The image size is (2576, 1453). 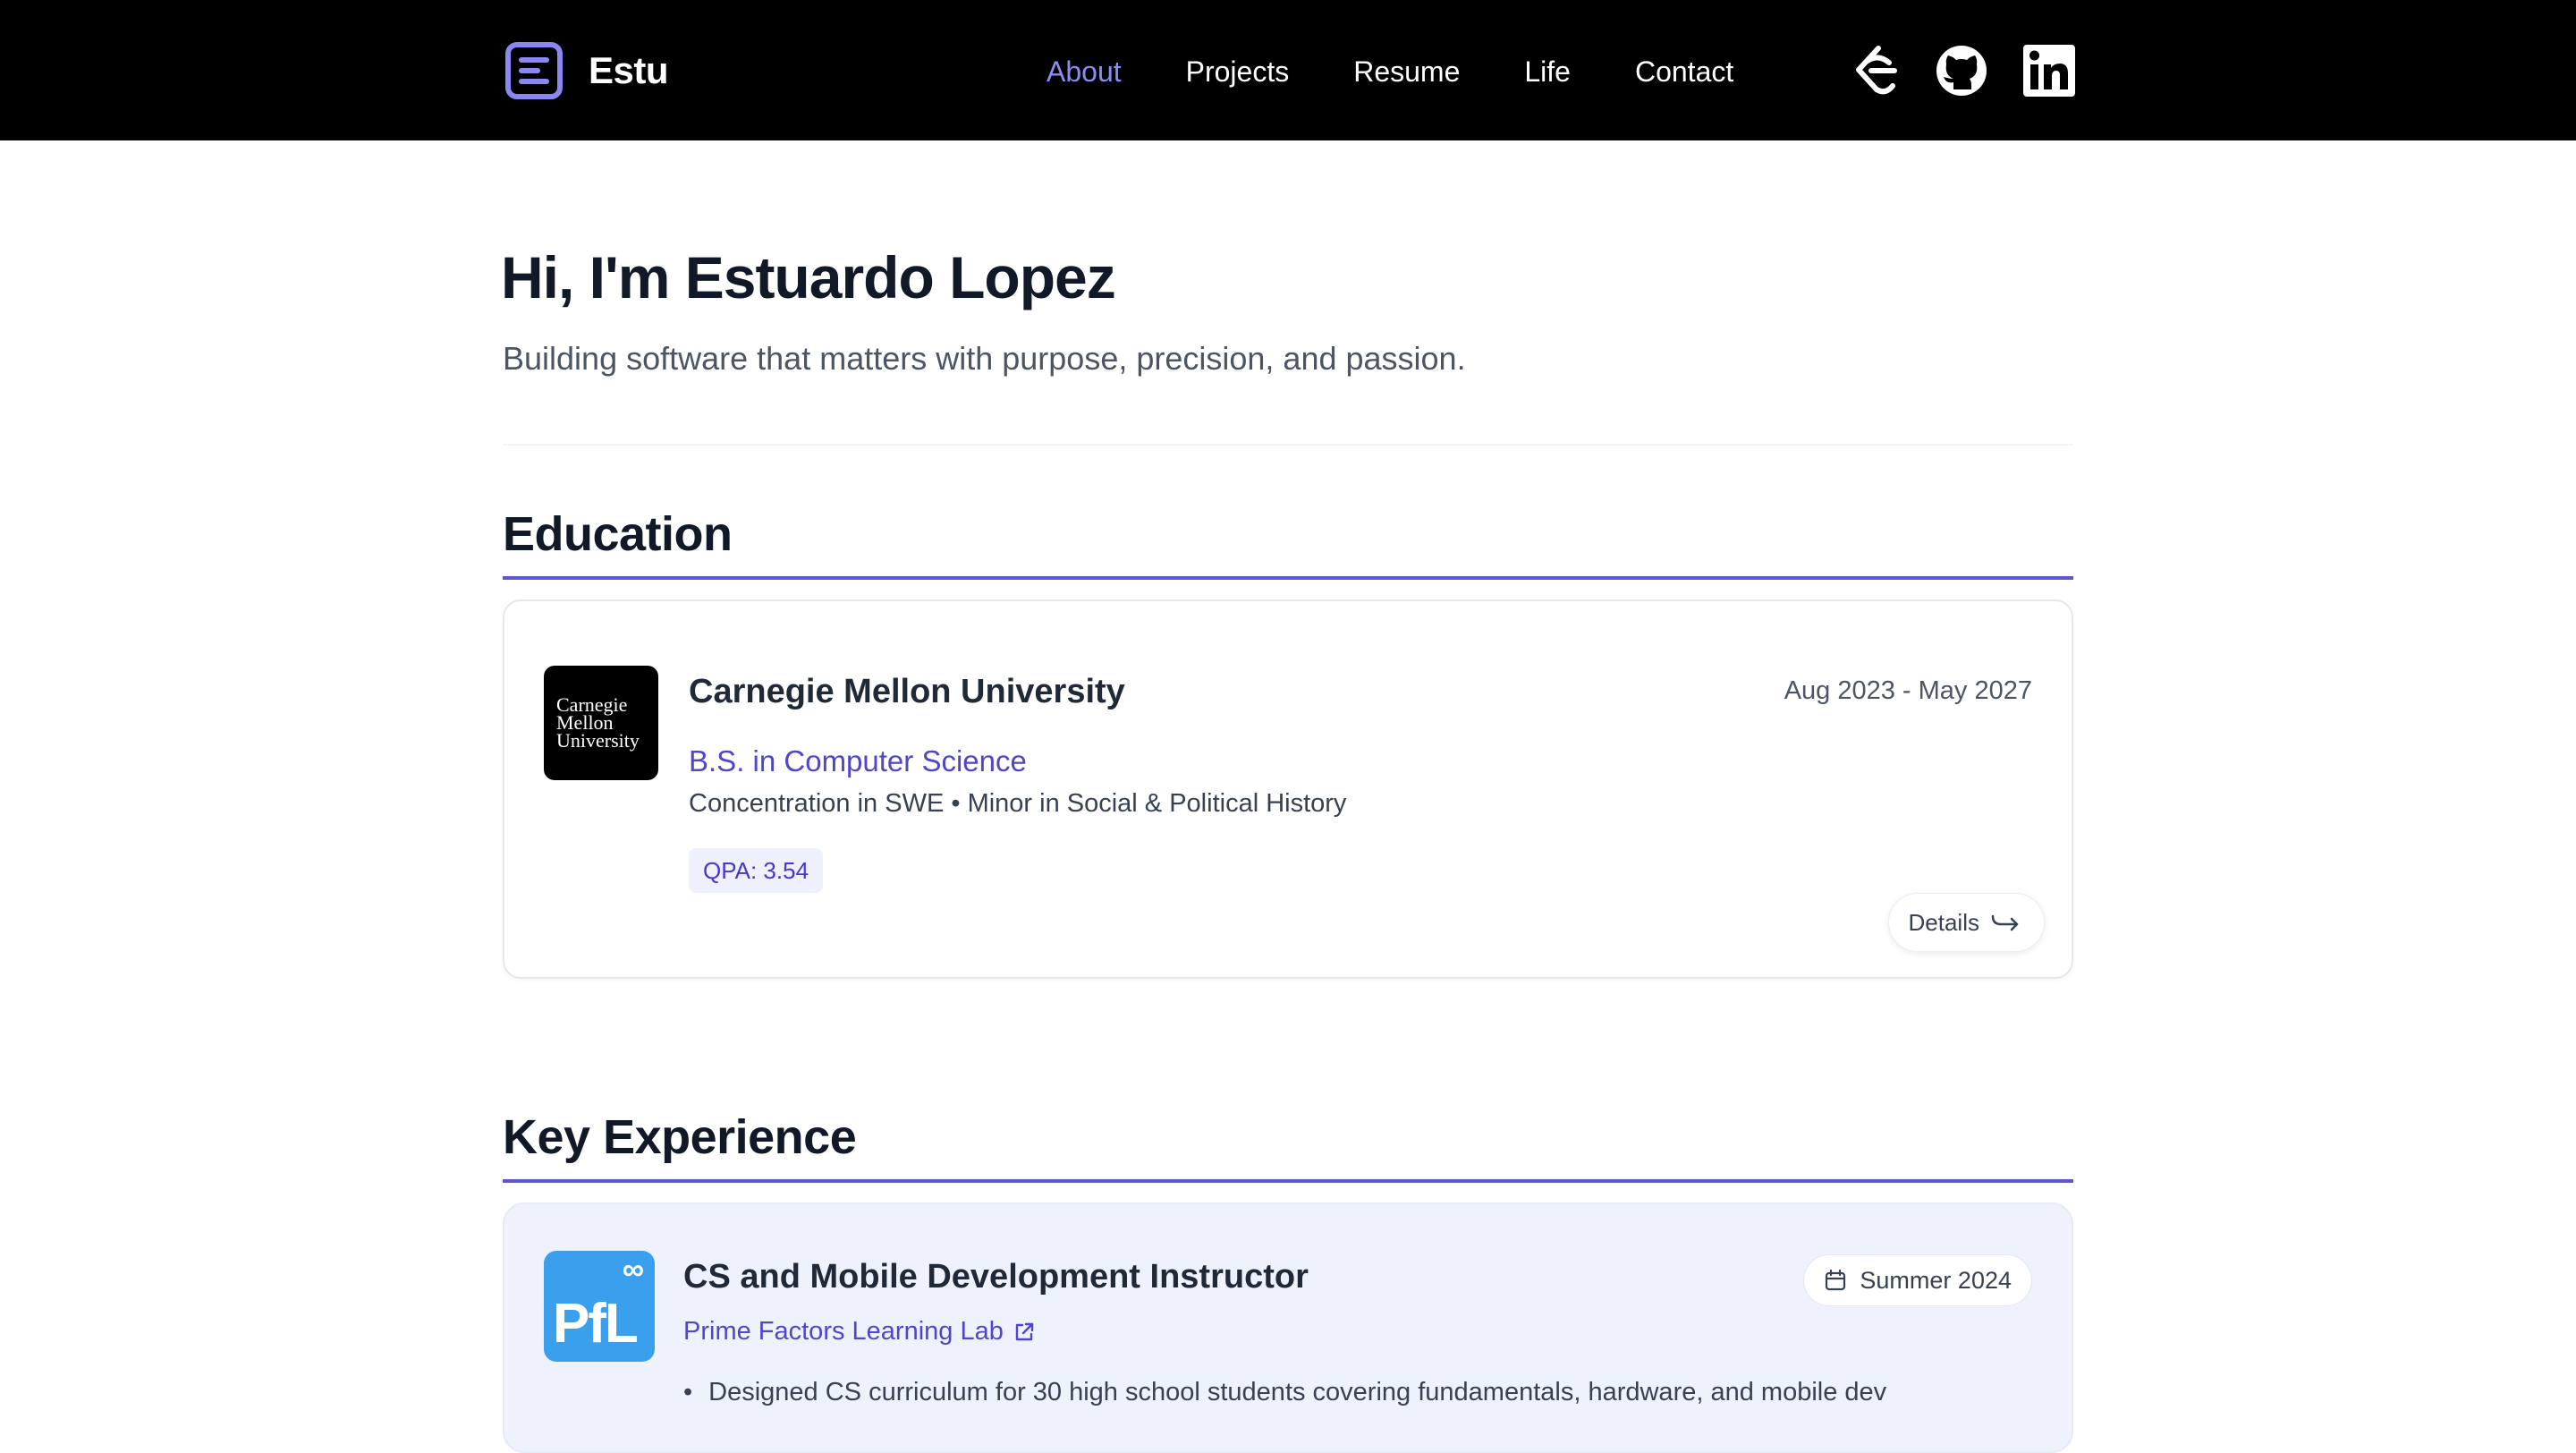 I want to click on github-link, so click(x=1961, y=70).